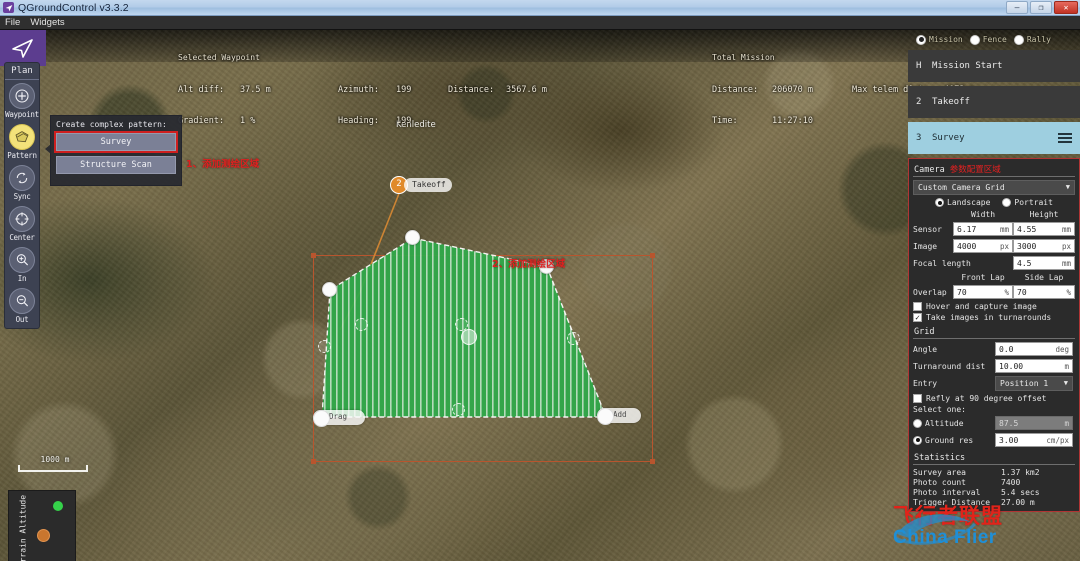 The height and width of the screenshot is (561, 1080). I want to click on close-button: ✕, so click(1066, 7).